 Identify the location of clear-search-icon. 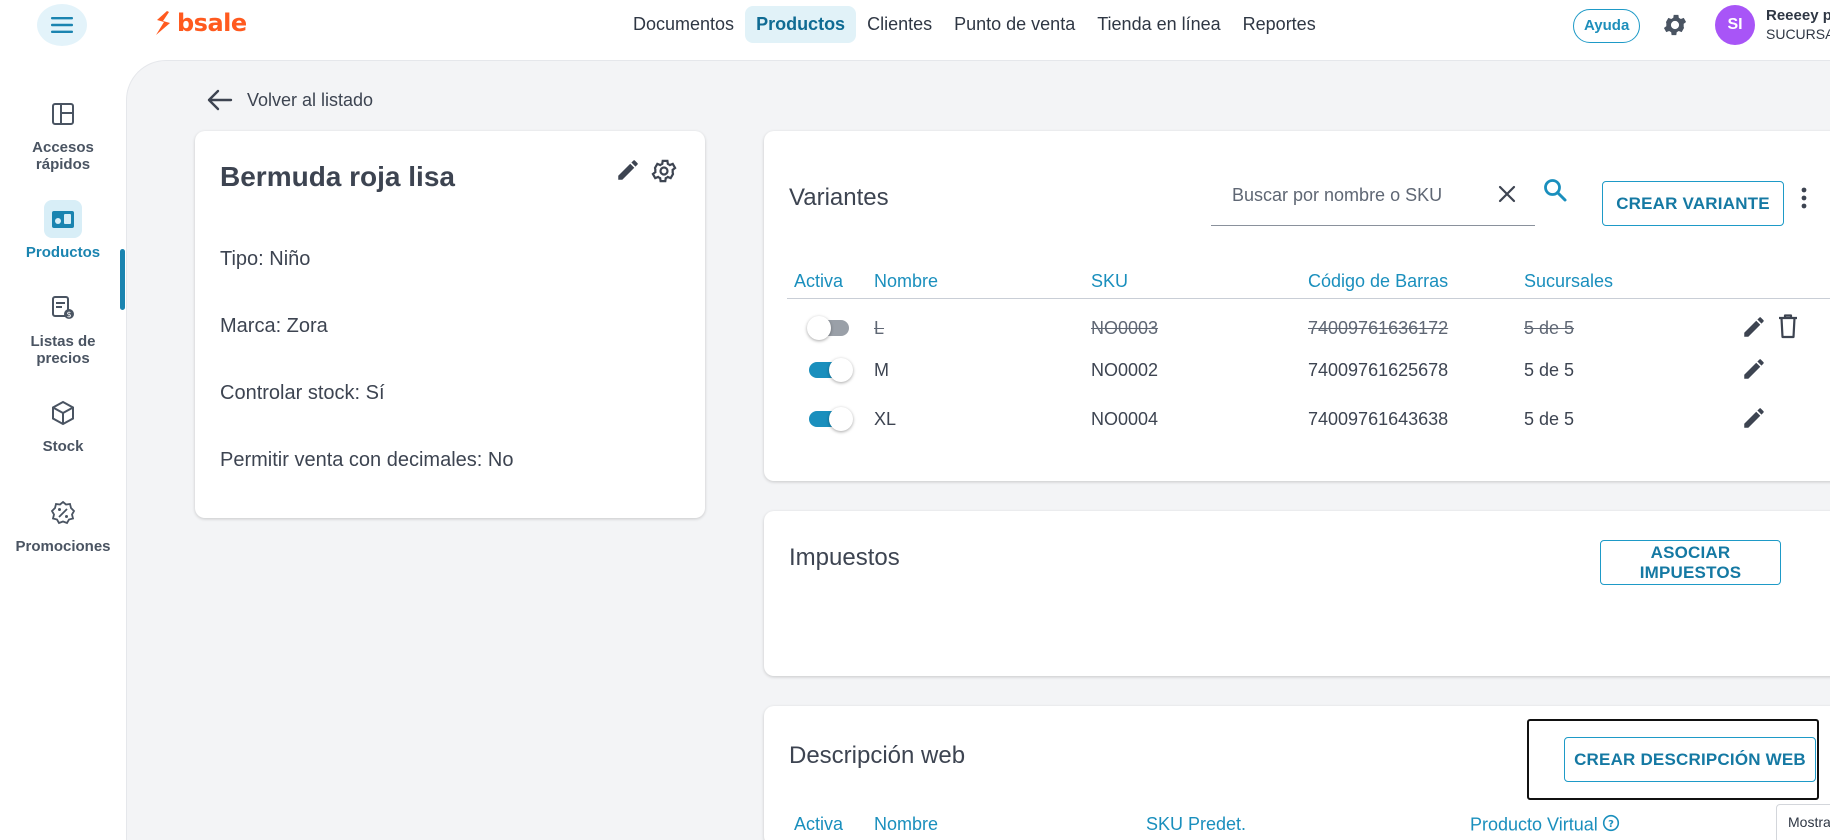
(1507, 196).